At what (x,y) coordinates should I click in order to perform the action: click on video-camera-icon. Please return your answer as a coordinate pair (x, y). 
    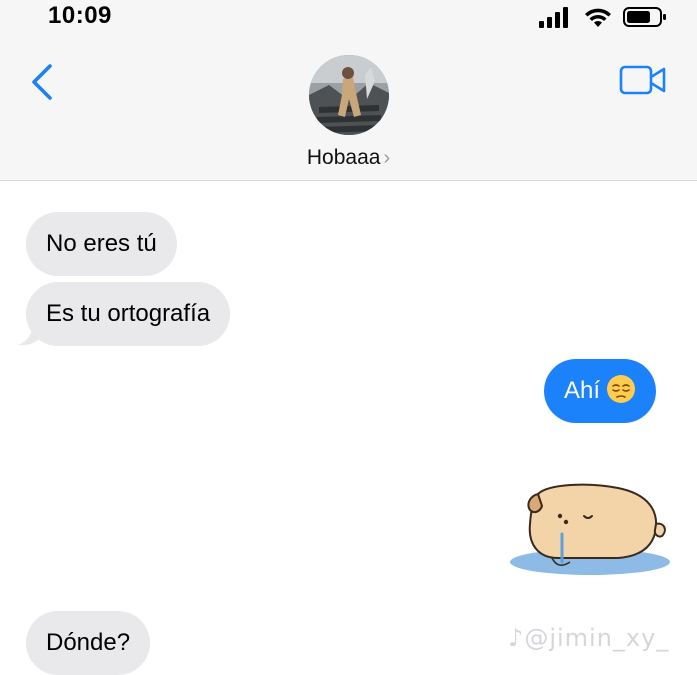
    Looking at the image, I should click on (643, 80).